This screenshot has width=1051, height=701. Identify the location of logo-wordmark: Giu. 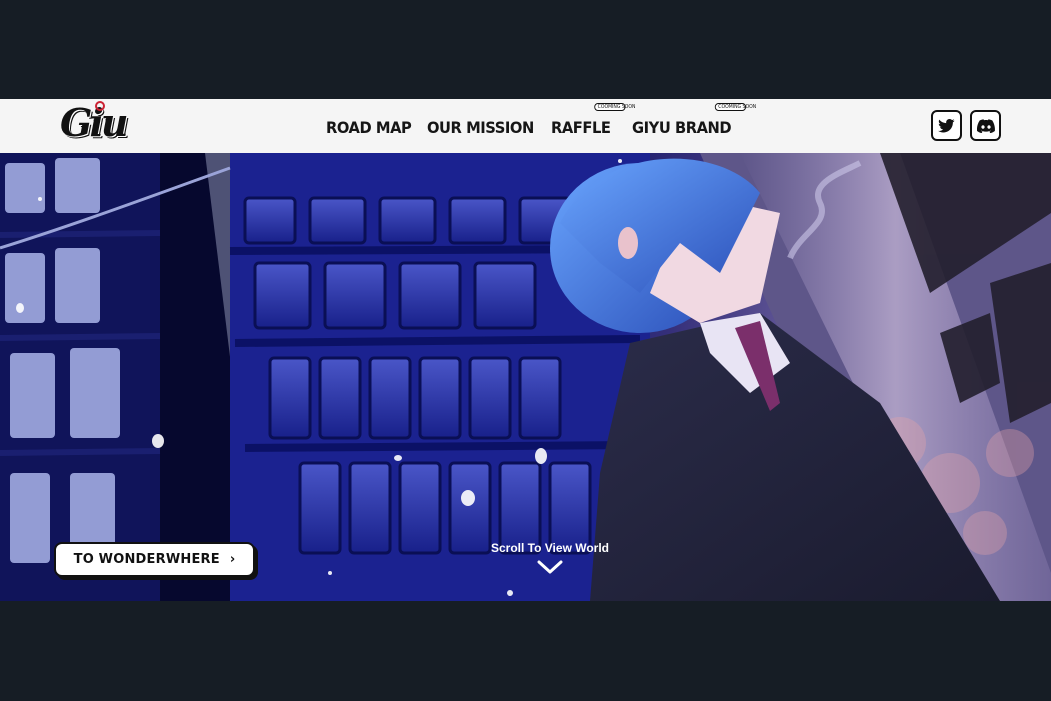
(94, 122).